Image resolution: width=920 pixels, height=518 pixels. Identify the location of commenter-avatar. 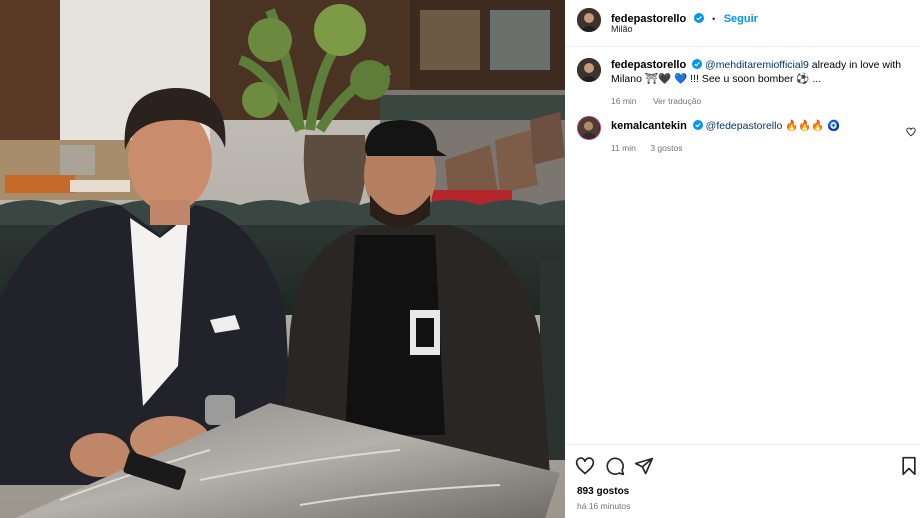
(589, 128).